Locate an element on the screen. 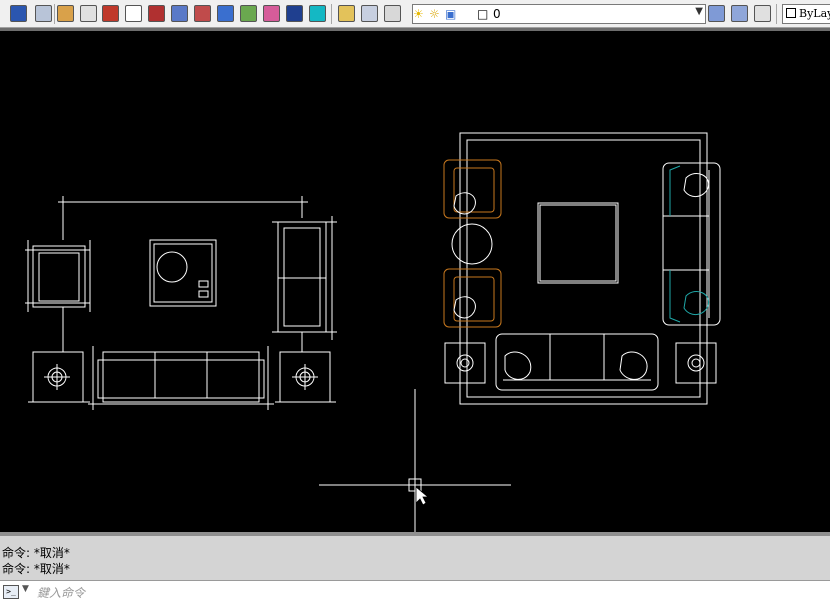 The height and width of the screenshot is (604, 830). standard-toolbar: ☀ ☼ ▣ □ 0 ▼ ByLay is located at coordinates (415, 14).